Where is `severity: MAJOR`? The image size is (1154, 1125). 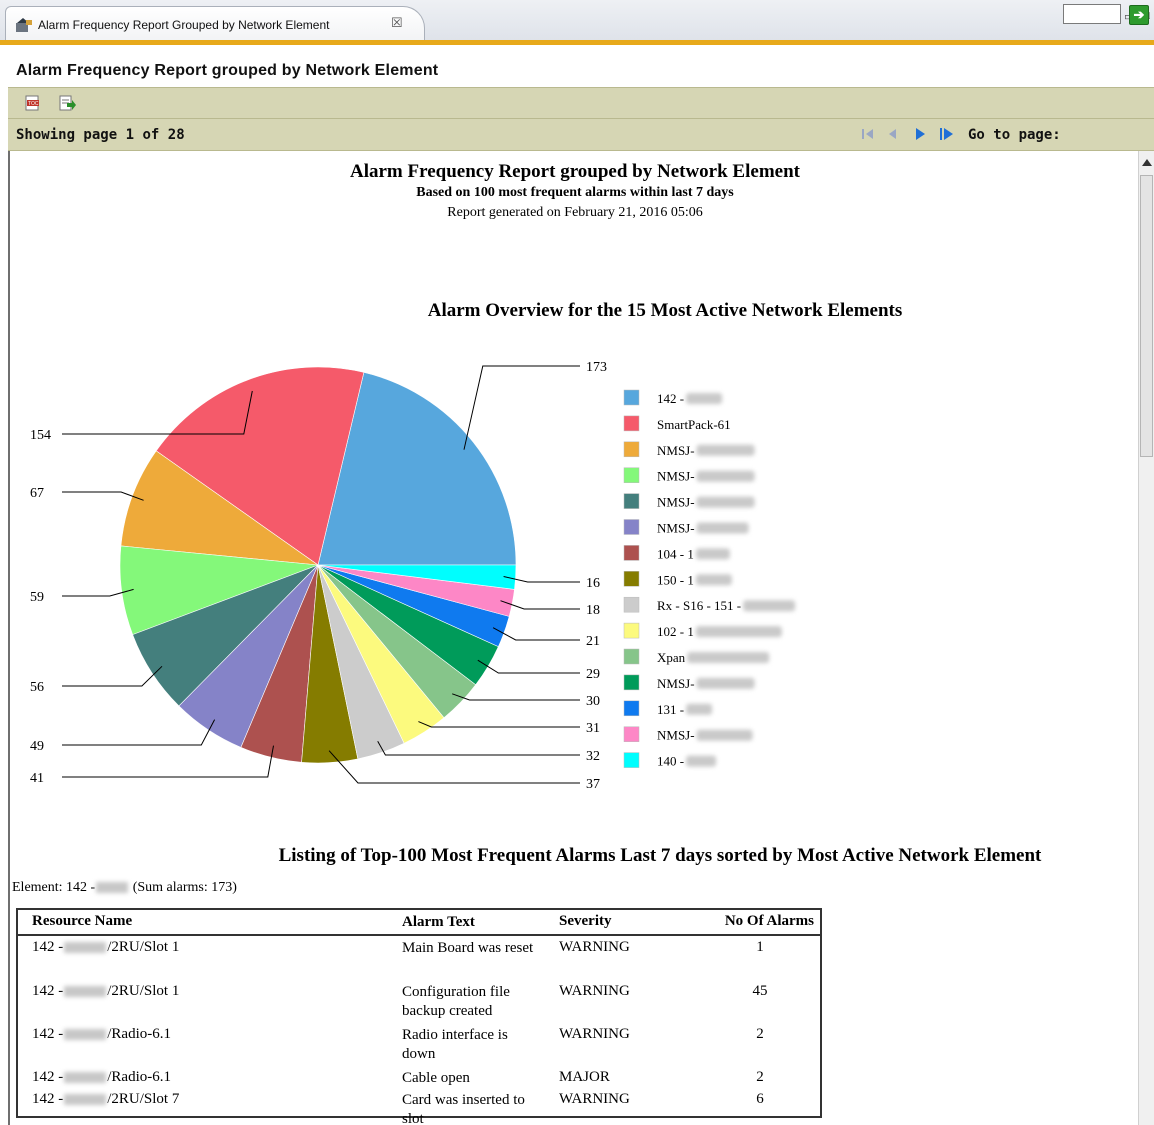 severity: MAJOR is located at coordinates (584, 1077).